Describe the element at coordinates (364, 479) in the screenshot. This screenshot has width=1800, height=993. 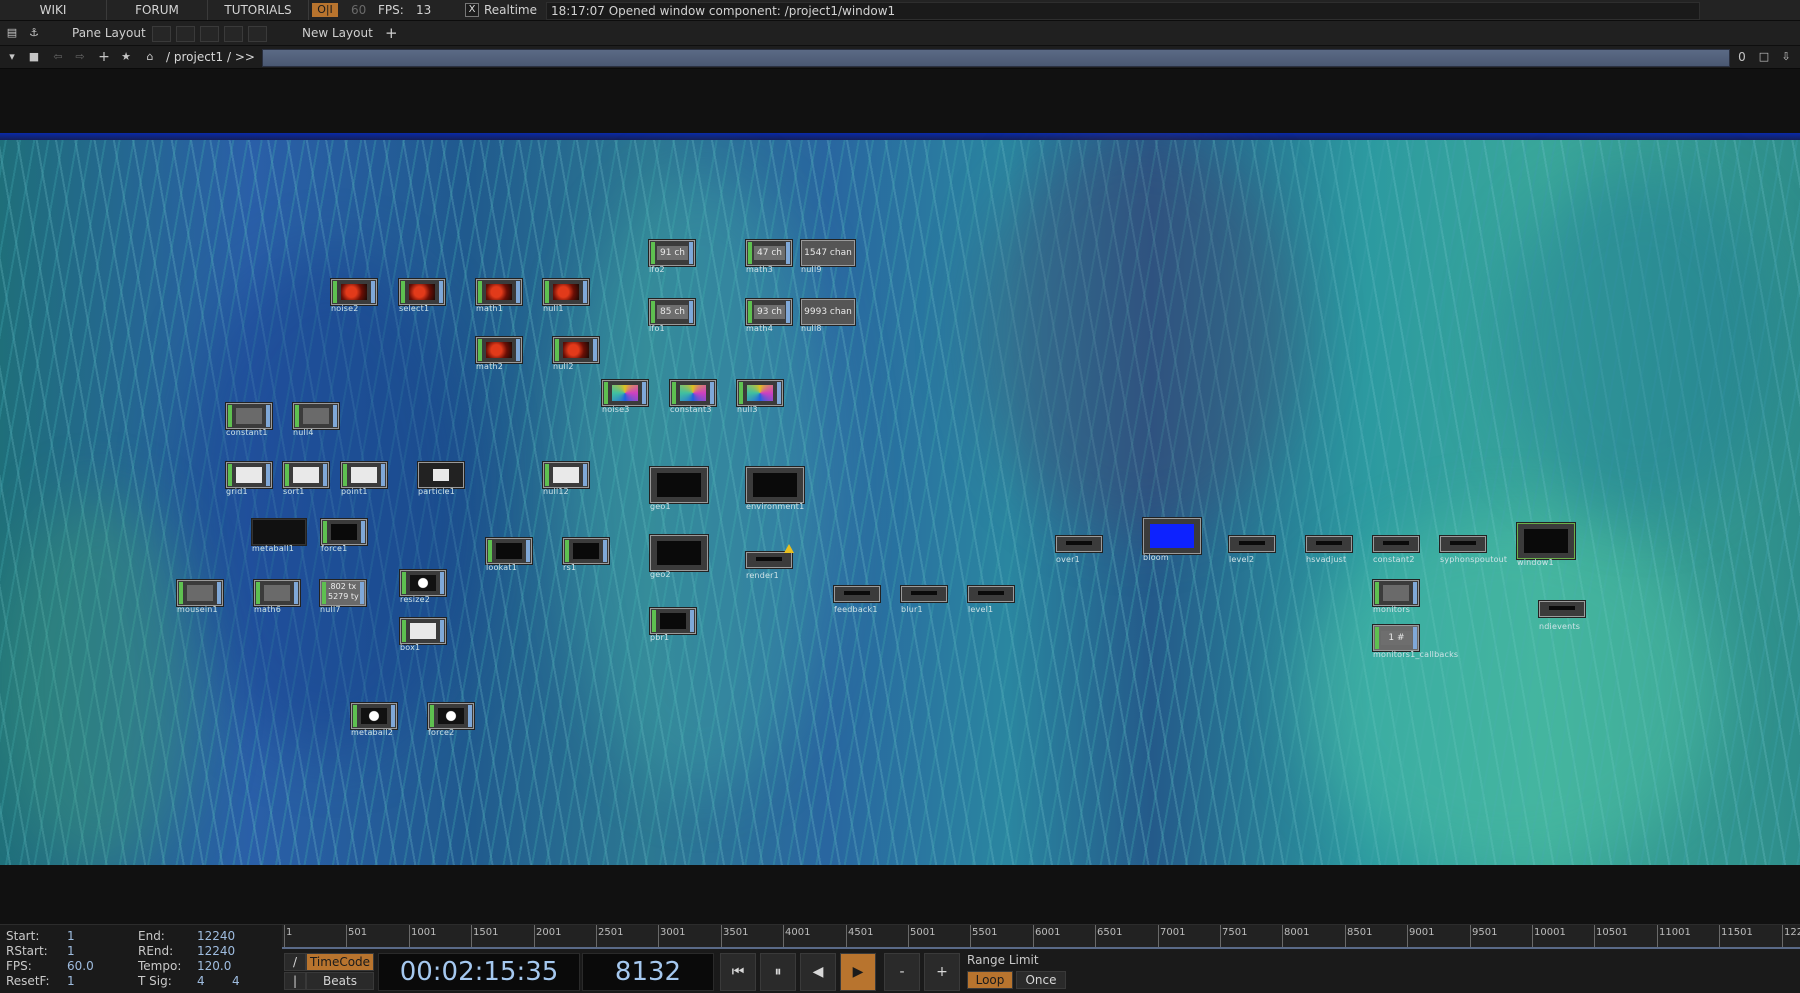
I see `sop-node: point1` at that location.